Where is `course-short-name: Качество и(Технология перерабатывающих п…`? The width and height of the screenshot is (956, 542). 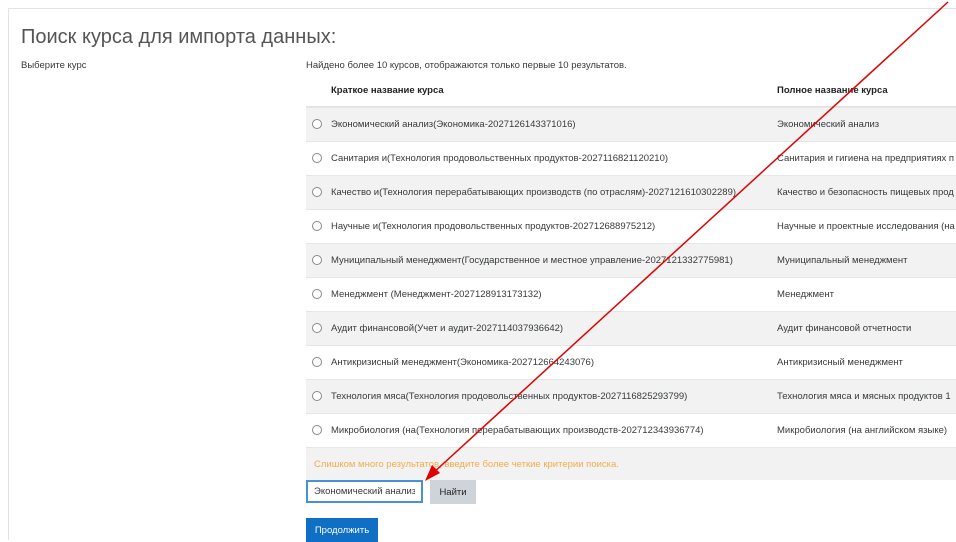
course-short-name: Качество и(Технология перерабатывающих п… is located at coordinates (534, 192).